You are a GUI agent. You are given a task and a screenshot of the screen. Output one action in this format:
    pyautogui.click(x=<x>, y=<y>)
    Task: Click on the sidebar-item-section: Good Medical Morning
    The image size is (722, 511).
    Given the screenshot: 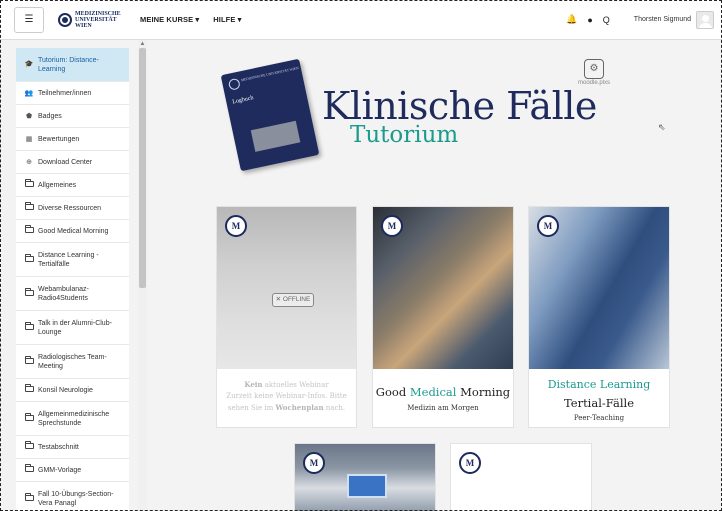 What is the action you would take?
    pyautogui.click(x=72, y=231)
    